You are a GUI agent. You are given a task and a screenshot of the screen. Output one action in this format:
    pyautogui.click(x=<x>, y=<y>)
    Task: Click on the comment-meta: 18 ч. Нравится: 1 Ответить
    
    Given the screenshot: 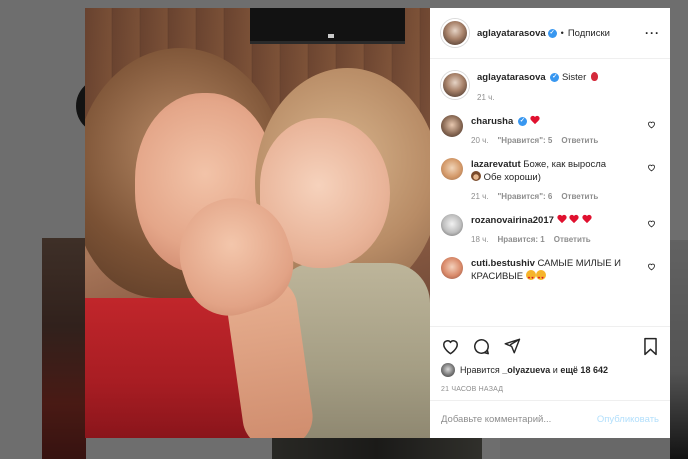 What is the action you would take?
    pyautogui.click(x=553, y=239)
    